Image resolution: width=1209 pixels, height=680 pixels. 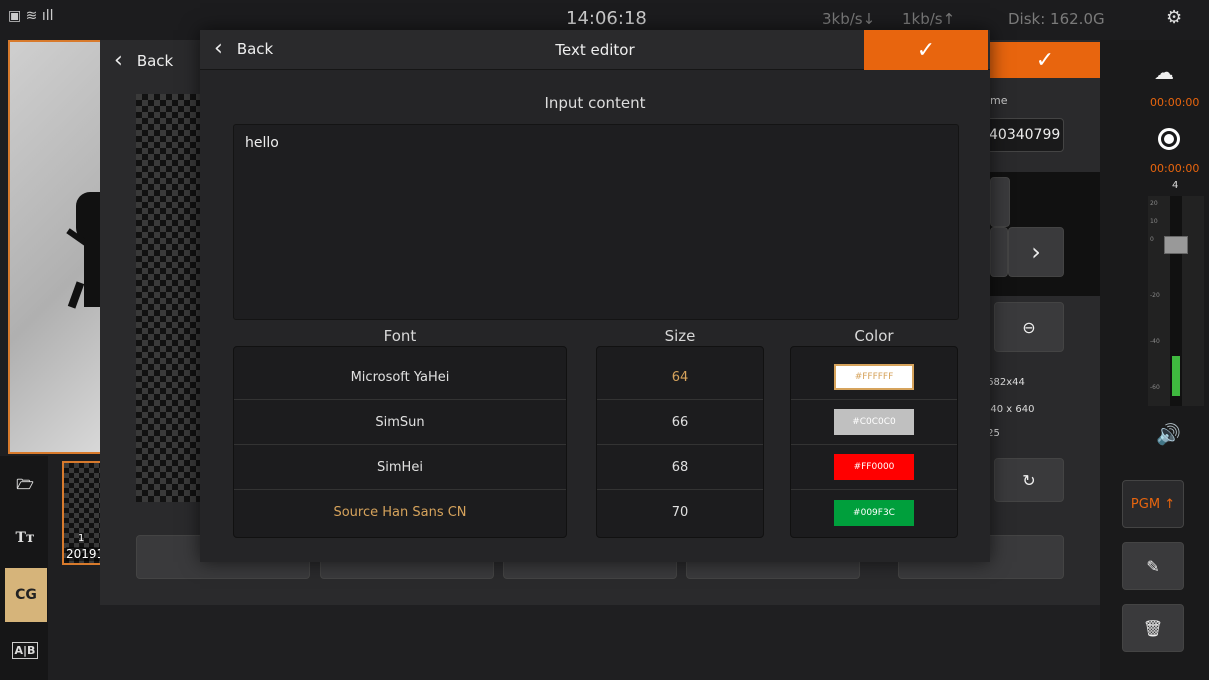 I want to click on font-option: Microsoft YaHei, so click(x=400, y=377).